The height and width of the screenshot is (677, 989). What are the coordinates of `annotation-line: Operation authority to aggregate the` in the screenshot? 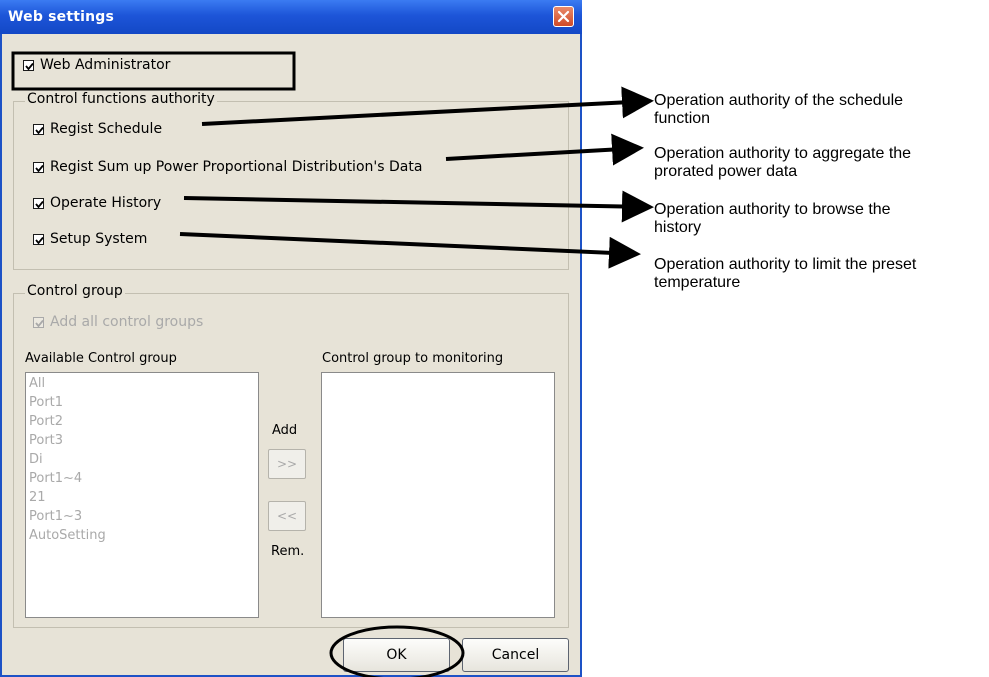 It's located at (783, 153).